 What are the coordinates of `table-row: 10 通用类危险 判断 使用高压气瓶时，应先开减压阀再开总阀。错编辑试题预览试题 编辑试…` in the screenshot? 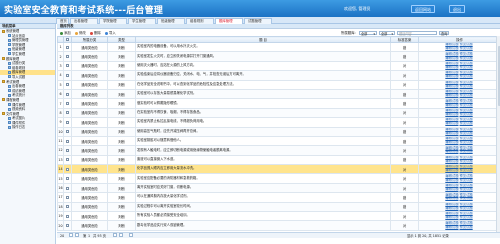 It's located at (278, 131).